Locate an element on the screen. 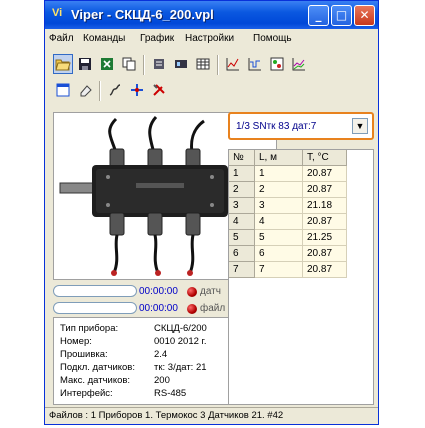  length-cell: 6 is located at coordinates (279, 254).